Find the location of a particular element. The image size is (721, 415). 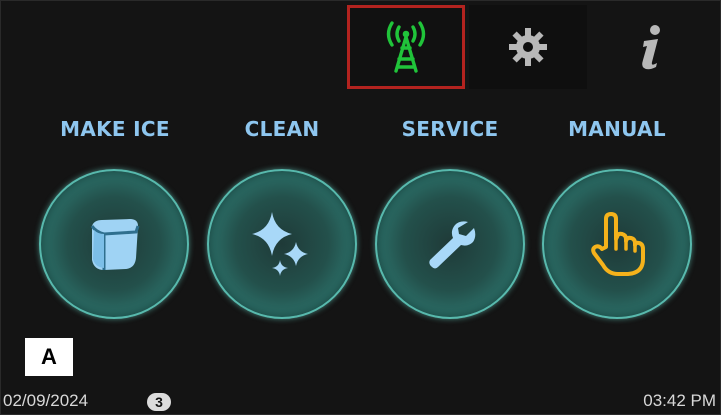

wrench-icon is located at coordinates (452, 245).